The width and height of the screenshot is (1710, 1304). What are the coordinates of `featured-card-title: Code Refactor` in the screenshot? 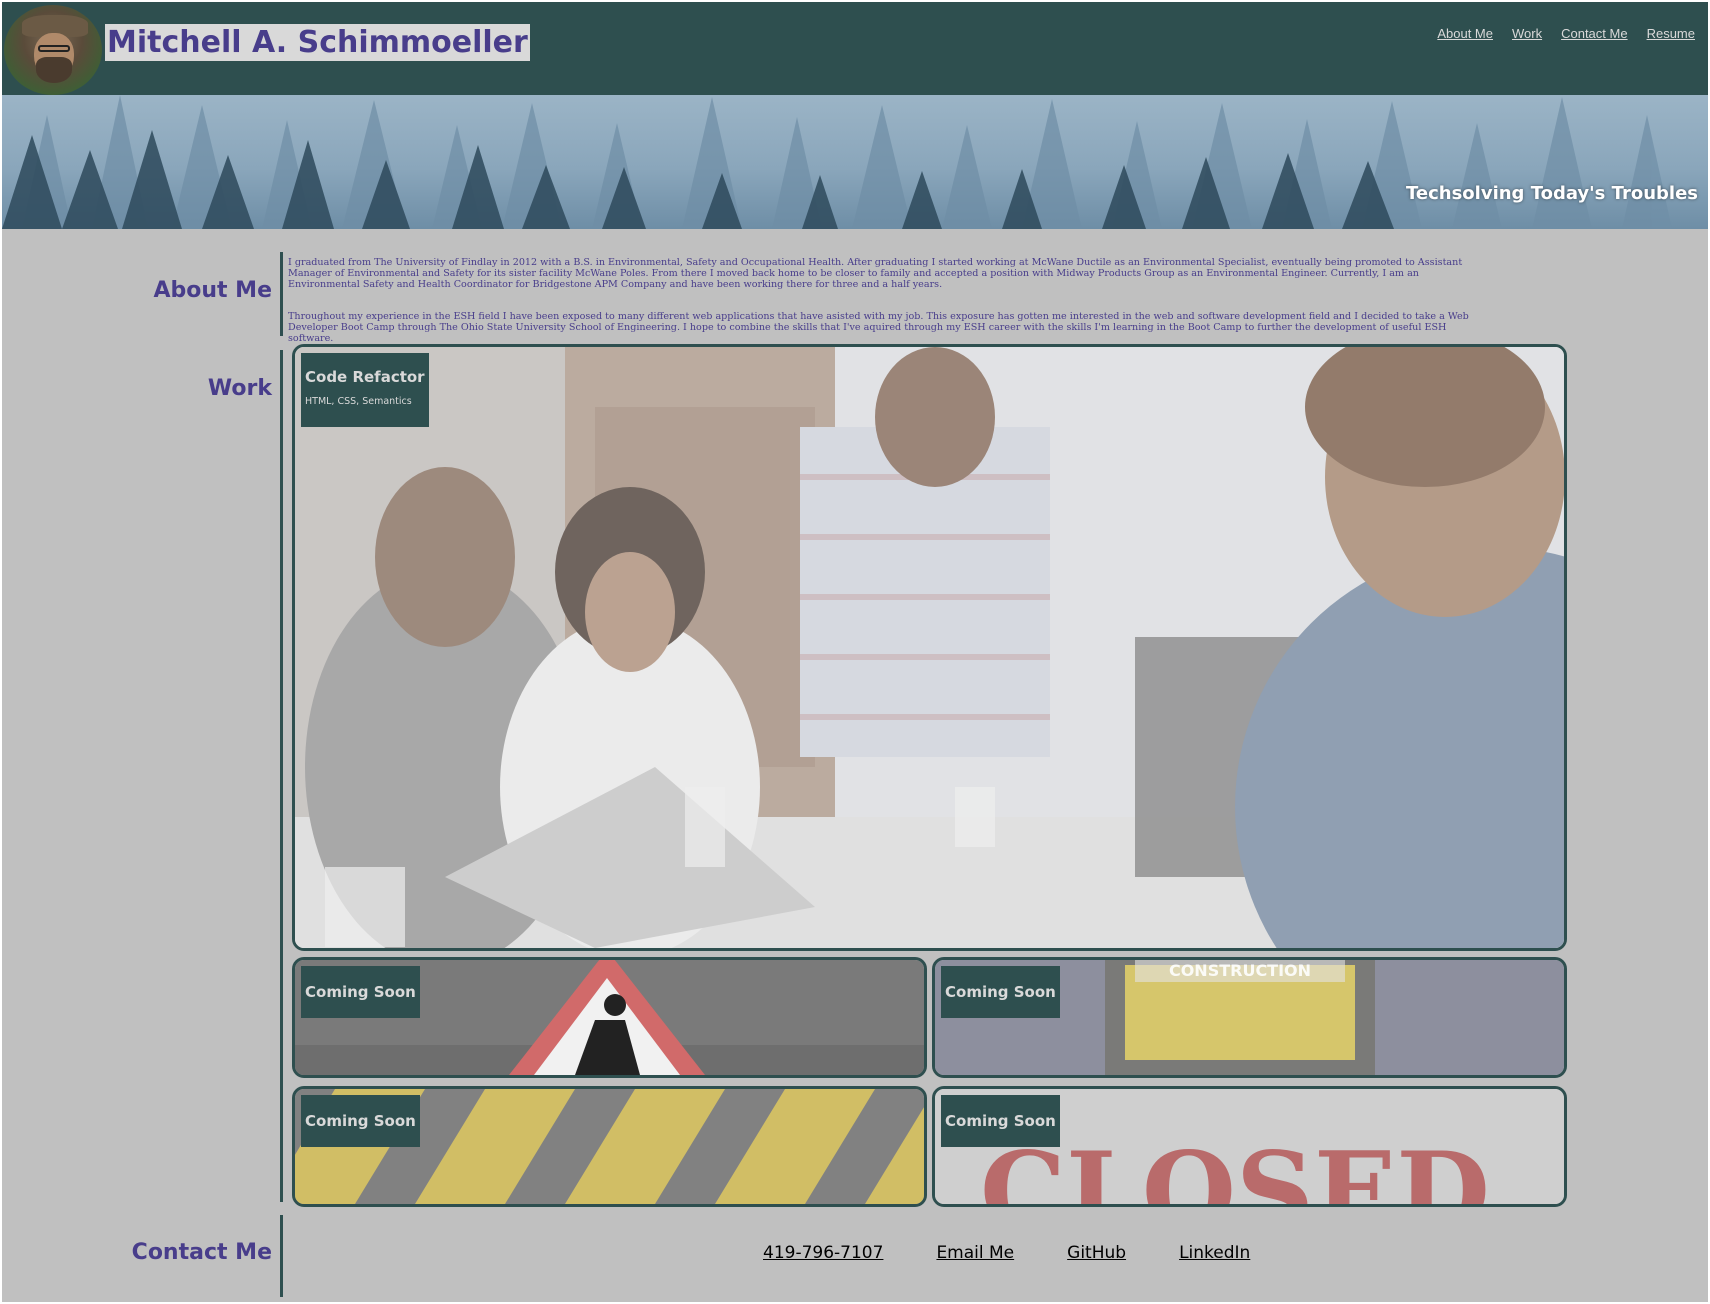 It's located at (365, 377).